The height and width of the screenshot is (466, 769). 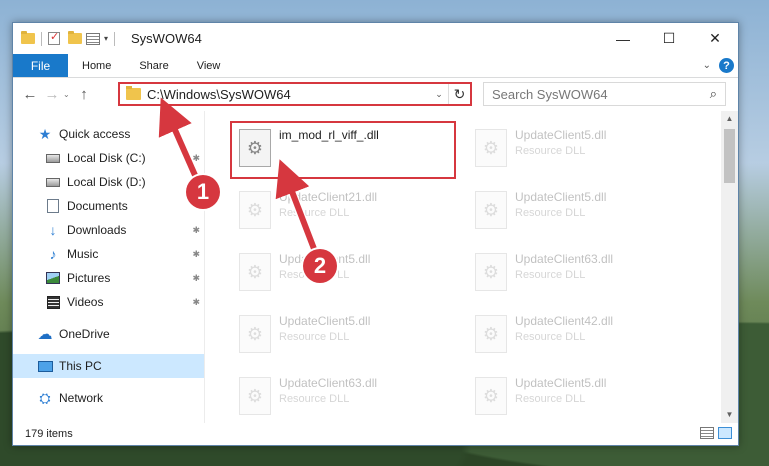 I want to click on minimize-button: —, so click(x=623, y=38).